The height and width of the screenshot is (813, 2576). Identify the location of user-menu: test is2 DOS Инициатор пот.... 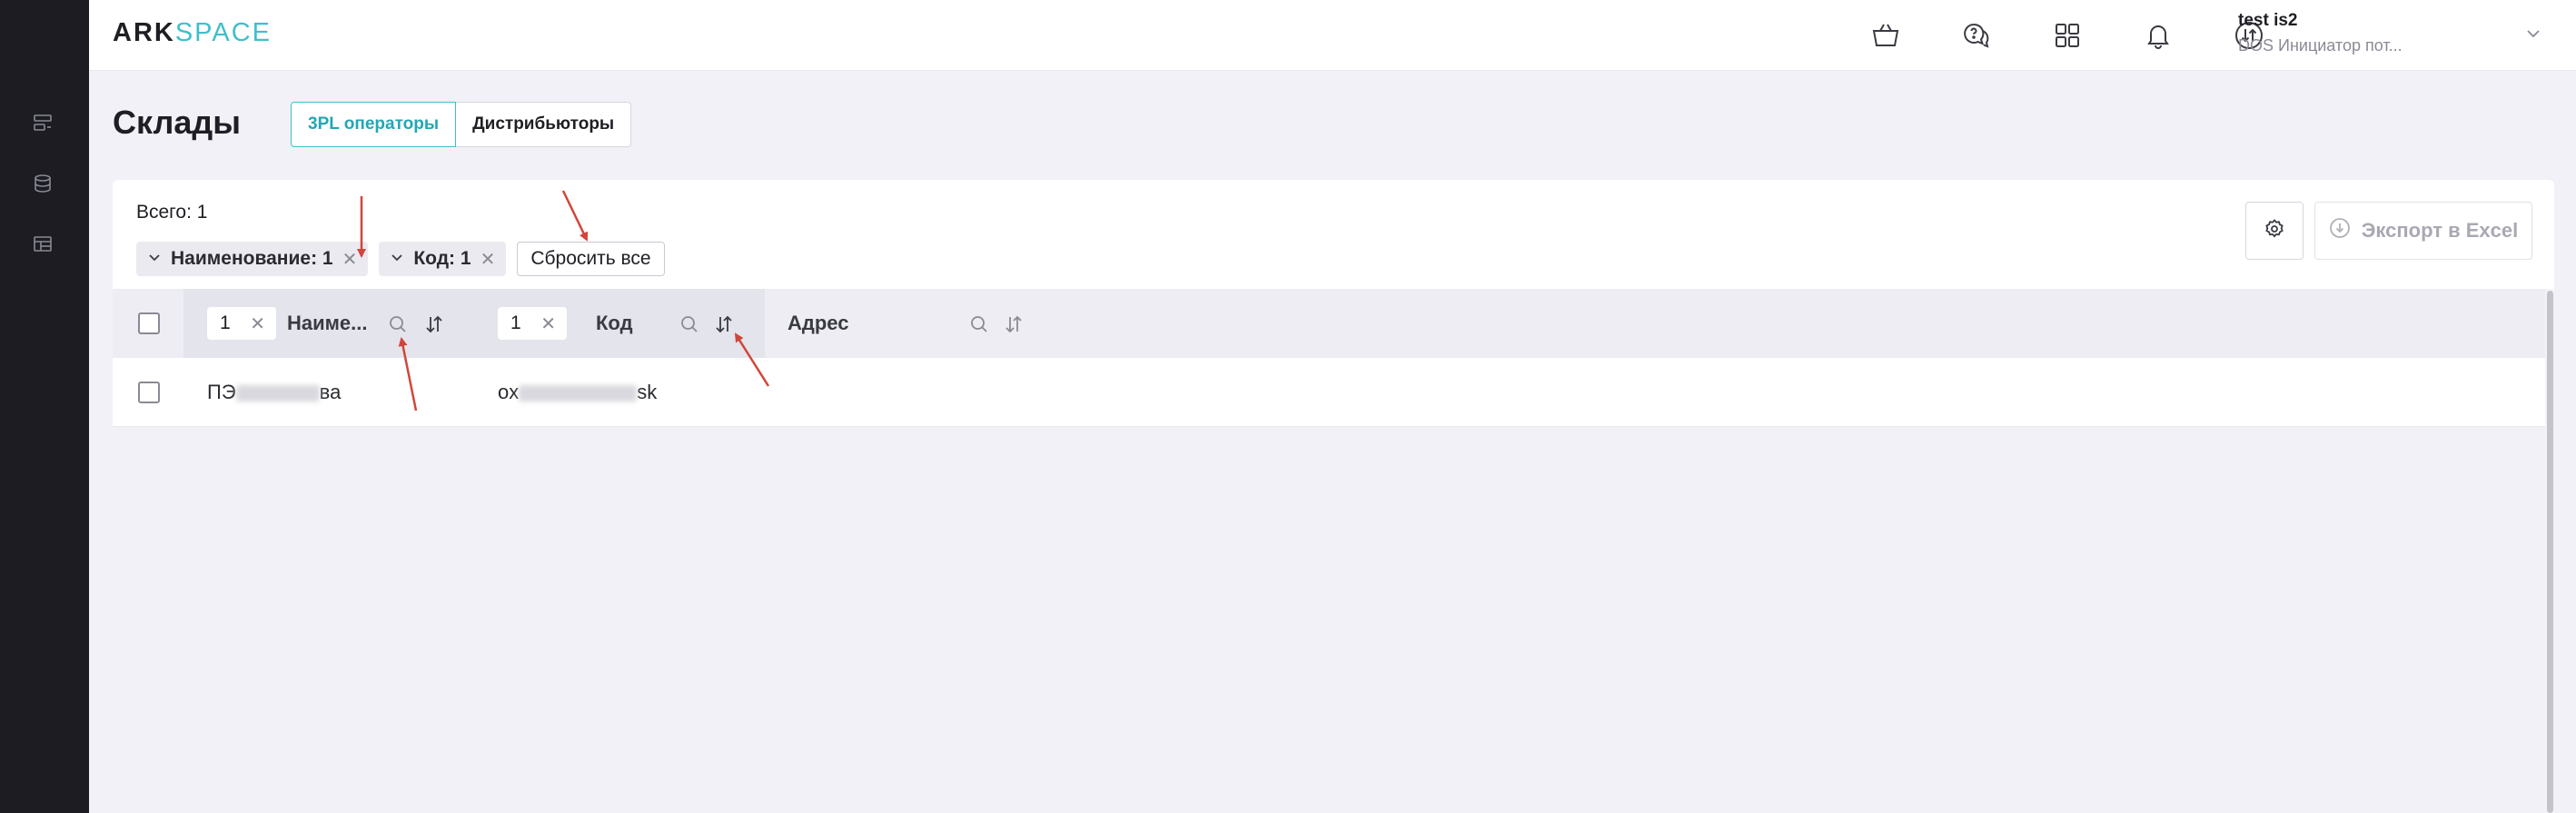
(2347, 33).